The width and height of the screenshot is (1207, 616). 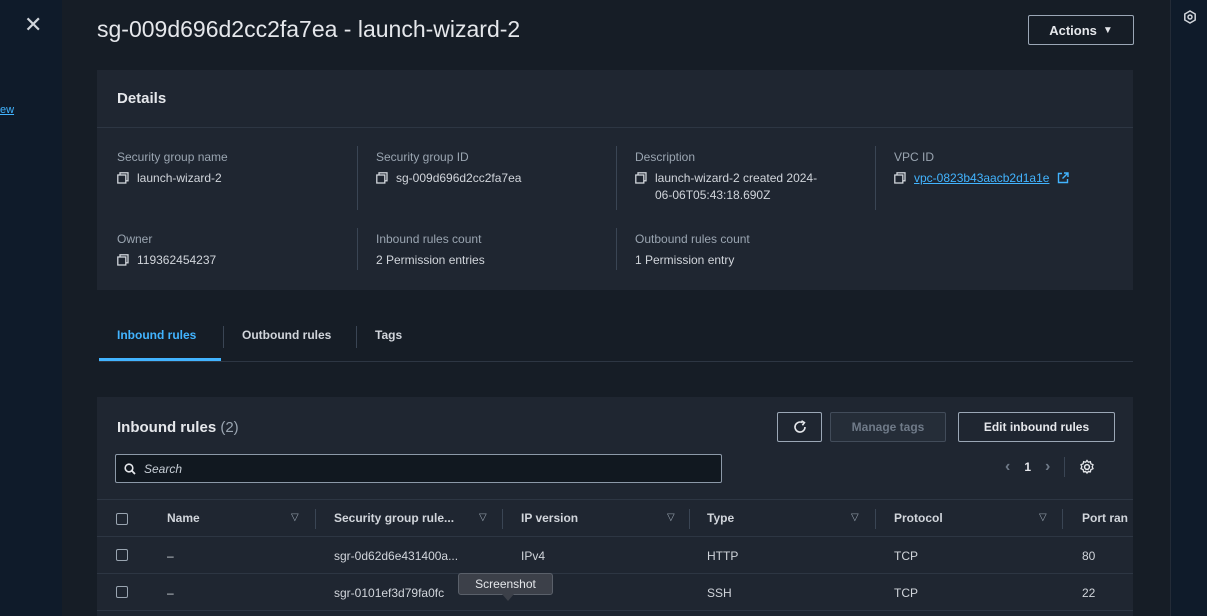 What do you see at coordinates (1107, 30) in the screenshot?
I see `caret-down-icon: ▼` at bounding box center [1107, 30].